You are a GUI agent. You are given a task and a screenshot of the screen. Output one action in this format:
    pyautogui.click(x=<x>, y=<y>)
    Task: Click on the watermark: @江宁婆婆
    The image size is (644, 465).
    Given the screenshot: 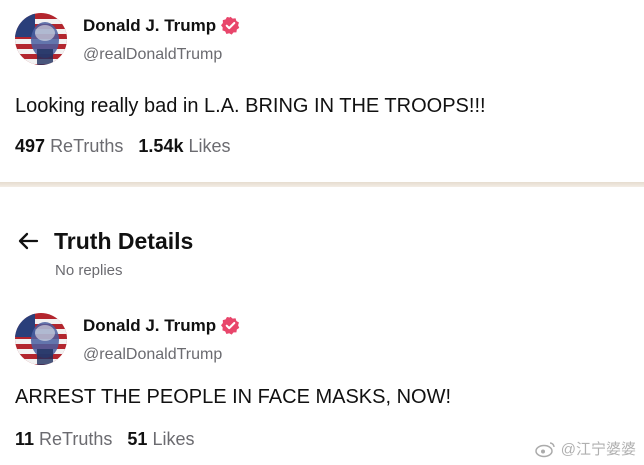 What is the action you would take?
    pyautogui.click(x=585, y=448)
    